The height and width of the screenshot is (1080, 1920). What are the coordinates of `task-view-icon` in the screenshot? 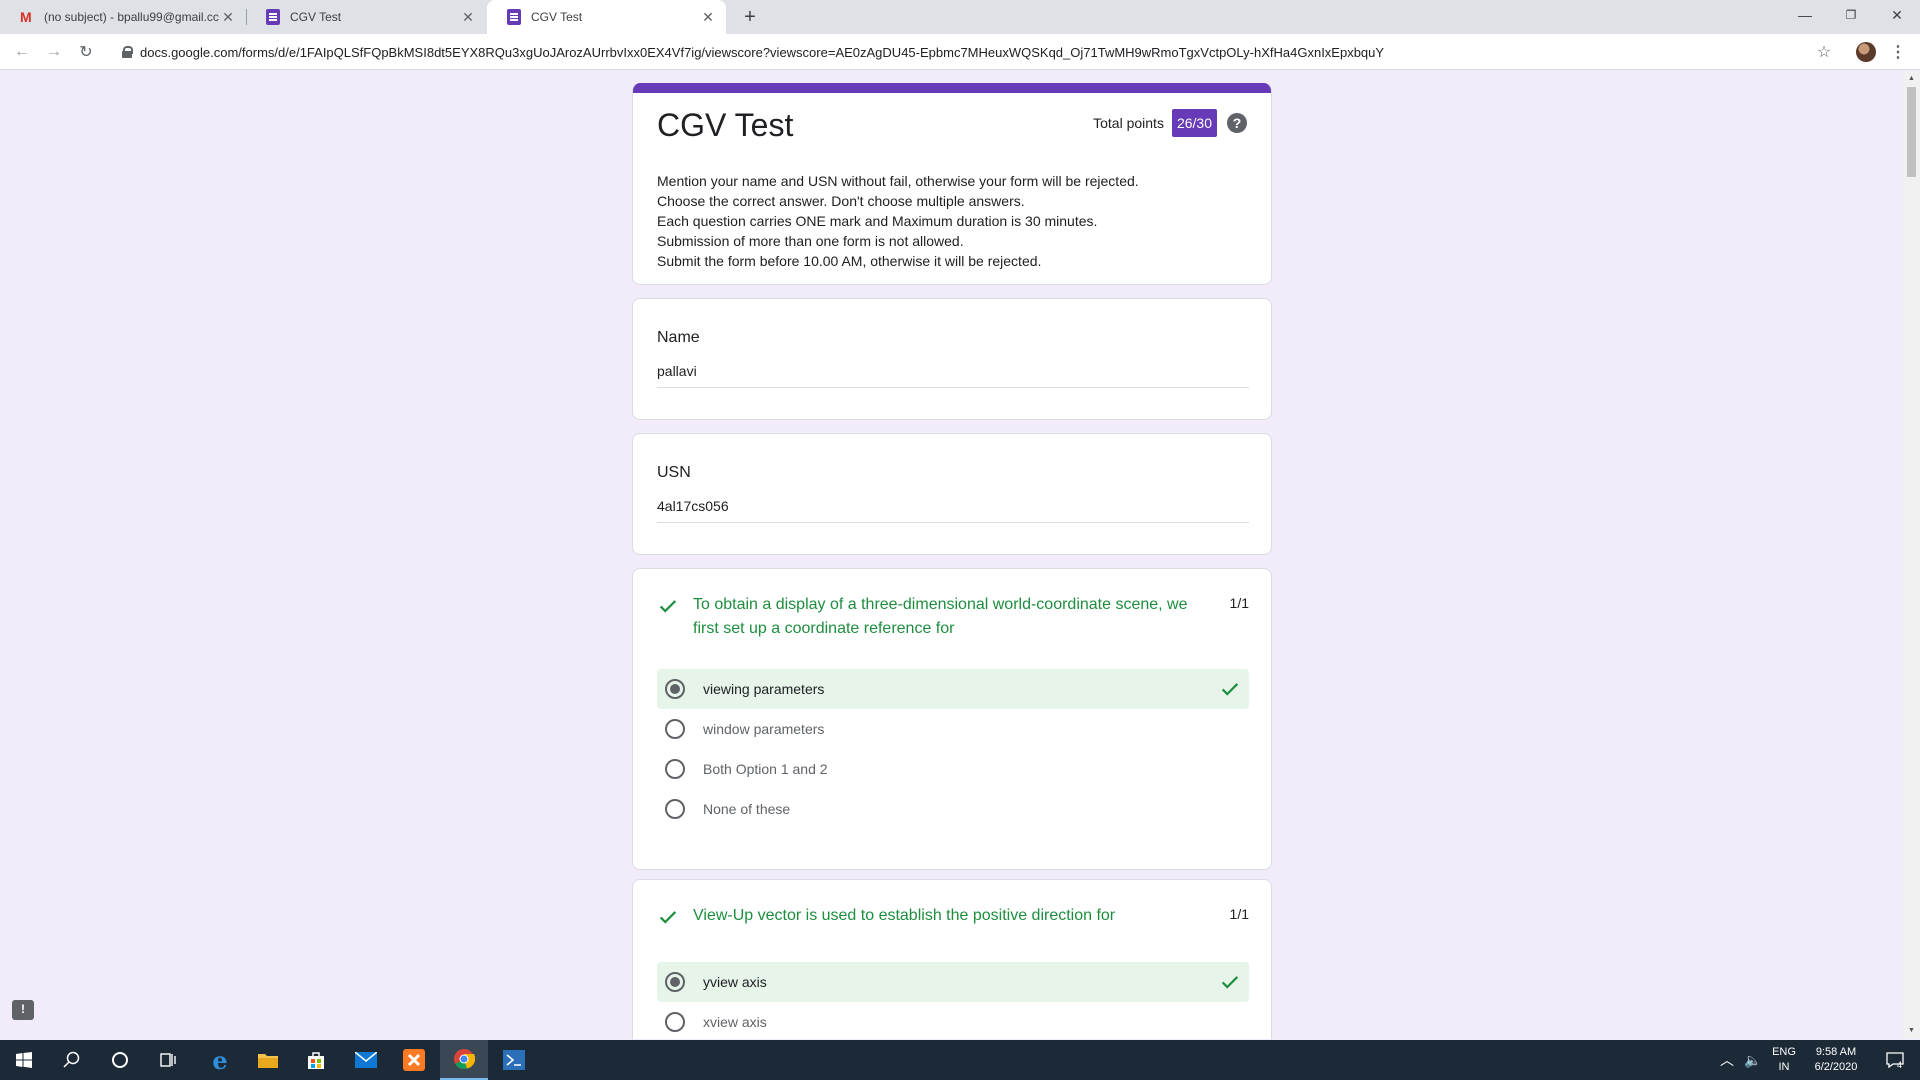 It's located at (168, 1060).